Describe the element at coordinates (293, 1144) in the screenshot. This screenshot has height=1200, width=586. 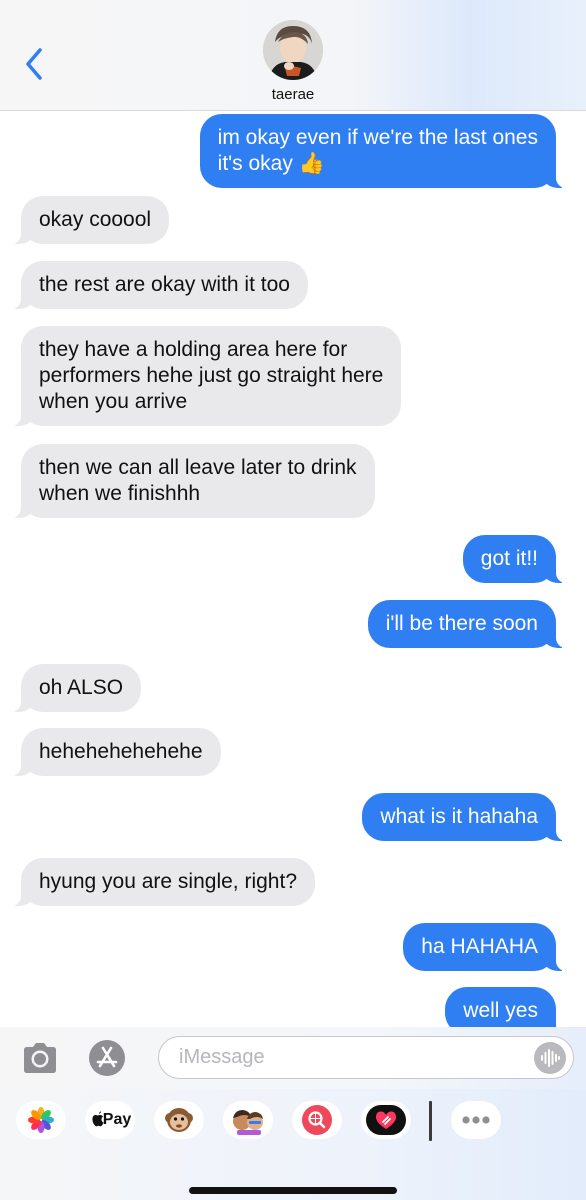
I see `app-drawer: Pay` at that location.